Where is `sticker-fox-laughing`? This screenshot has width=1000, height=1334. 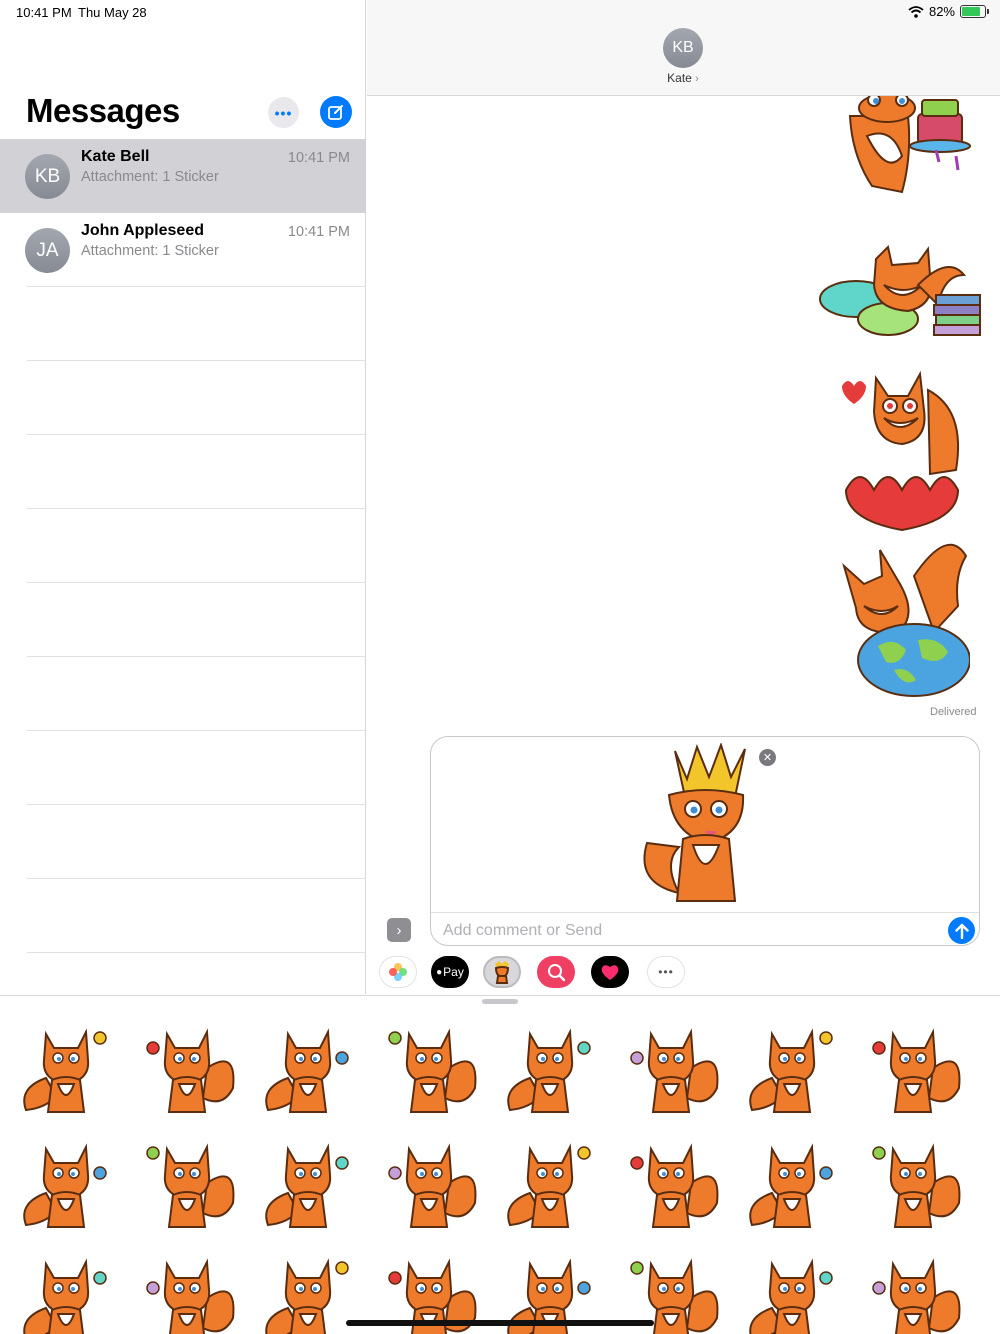
sticker-fox-laughing is located at coordinates (308, 1291).